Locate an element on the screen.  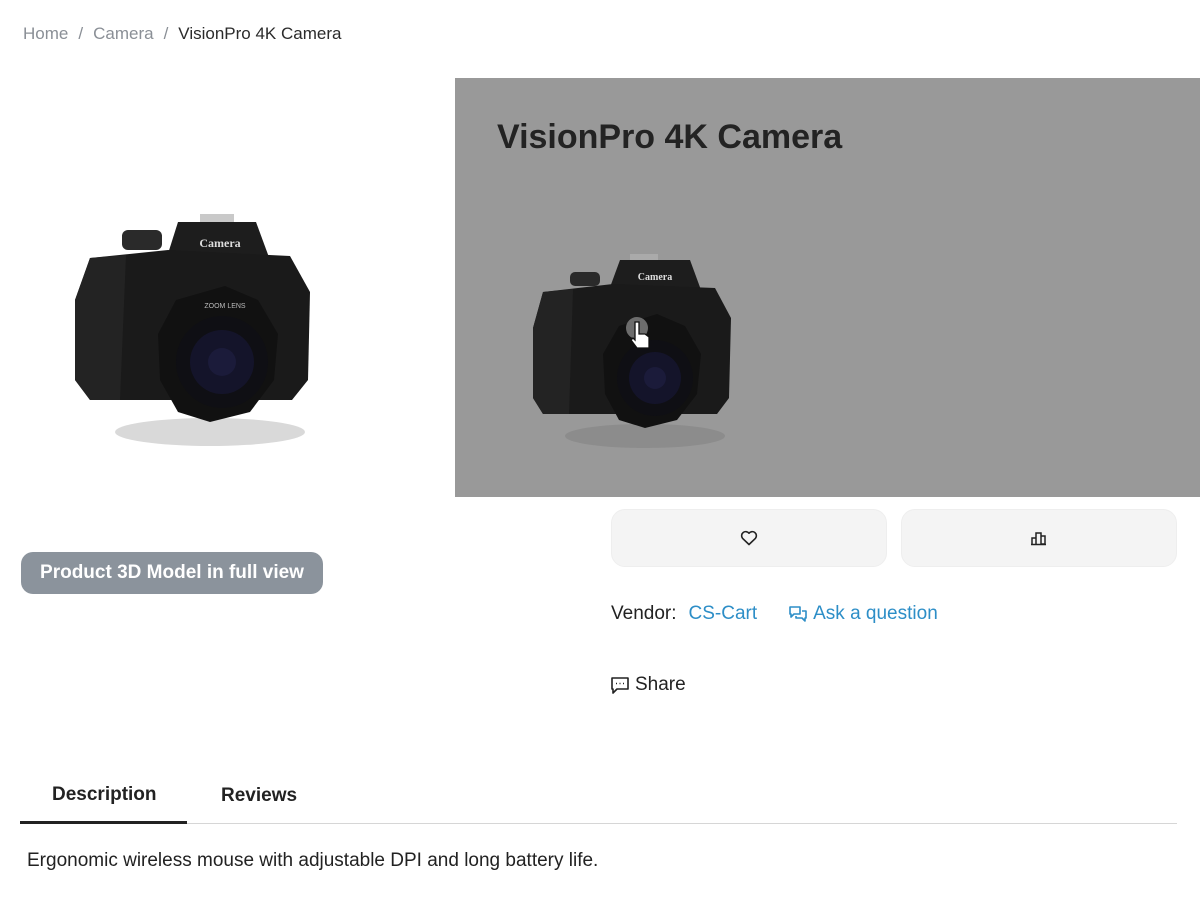
hand-cursor-icon is located at coordinates (638, 333).